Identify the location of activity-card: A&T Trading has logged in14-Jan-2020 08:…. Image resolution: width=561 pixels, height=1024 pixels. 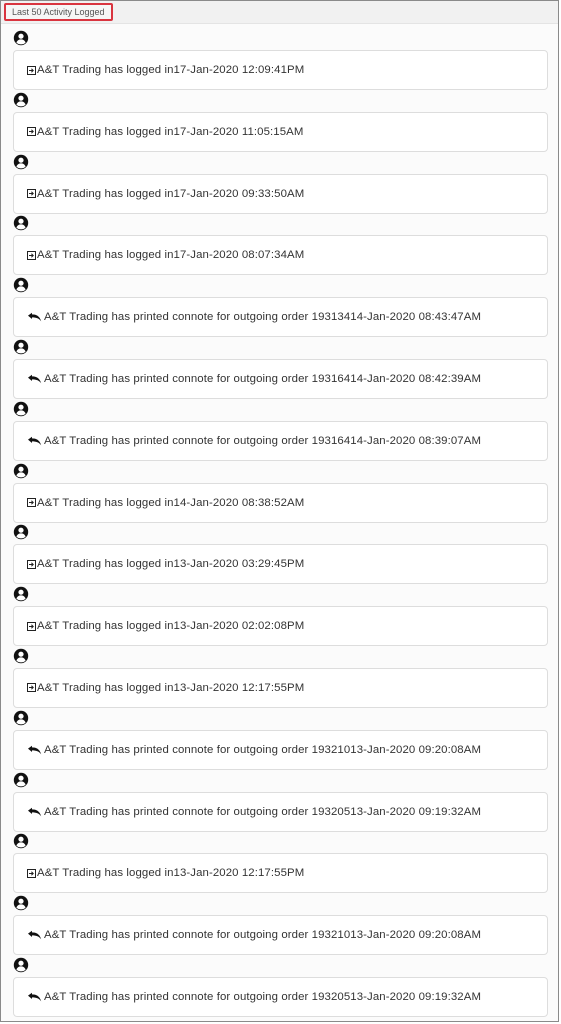
(280, 502).